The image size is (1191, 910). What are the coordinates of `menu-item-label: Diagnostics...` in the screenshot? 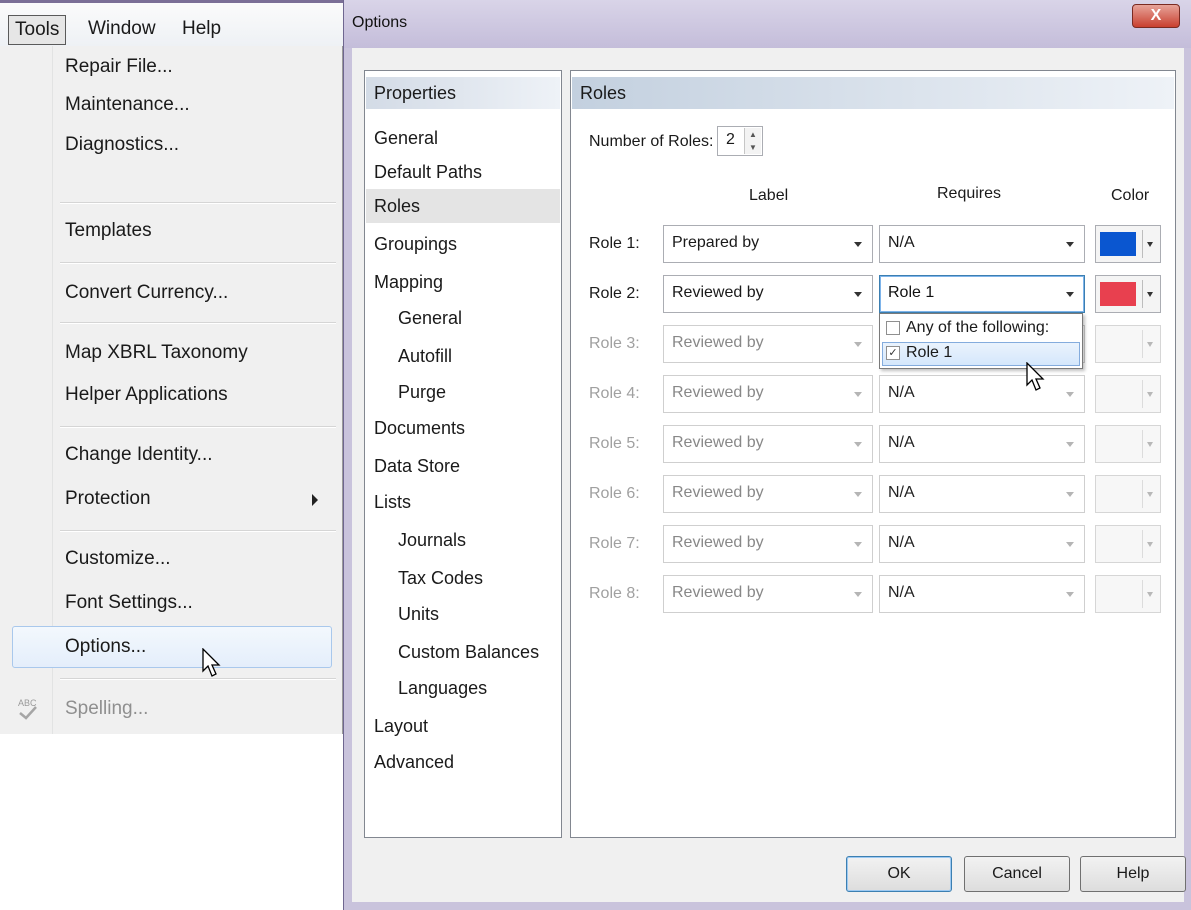 It's located at (122, 144).